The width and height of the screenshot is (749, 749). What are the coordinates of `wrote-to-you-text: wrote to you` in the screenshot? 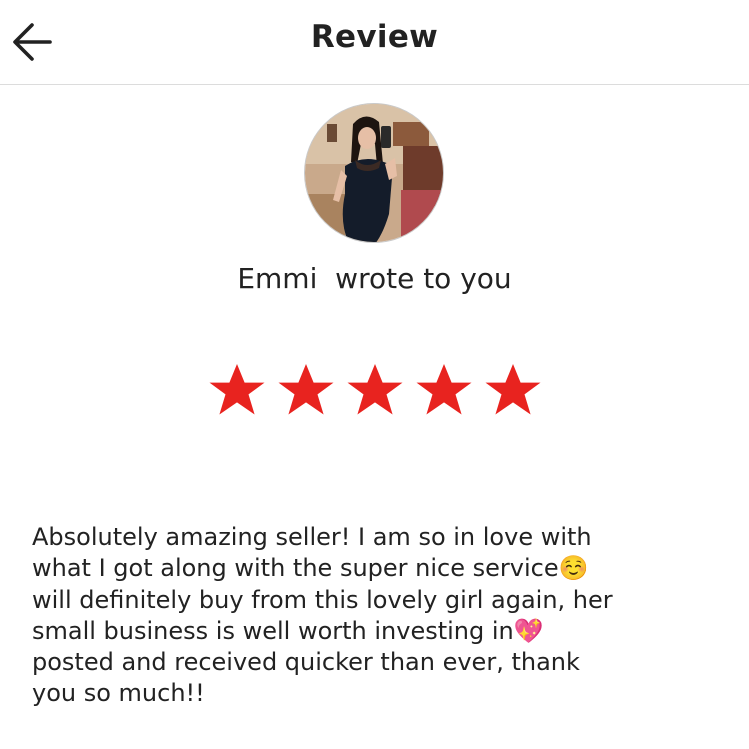 It's located at (423, 278).